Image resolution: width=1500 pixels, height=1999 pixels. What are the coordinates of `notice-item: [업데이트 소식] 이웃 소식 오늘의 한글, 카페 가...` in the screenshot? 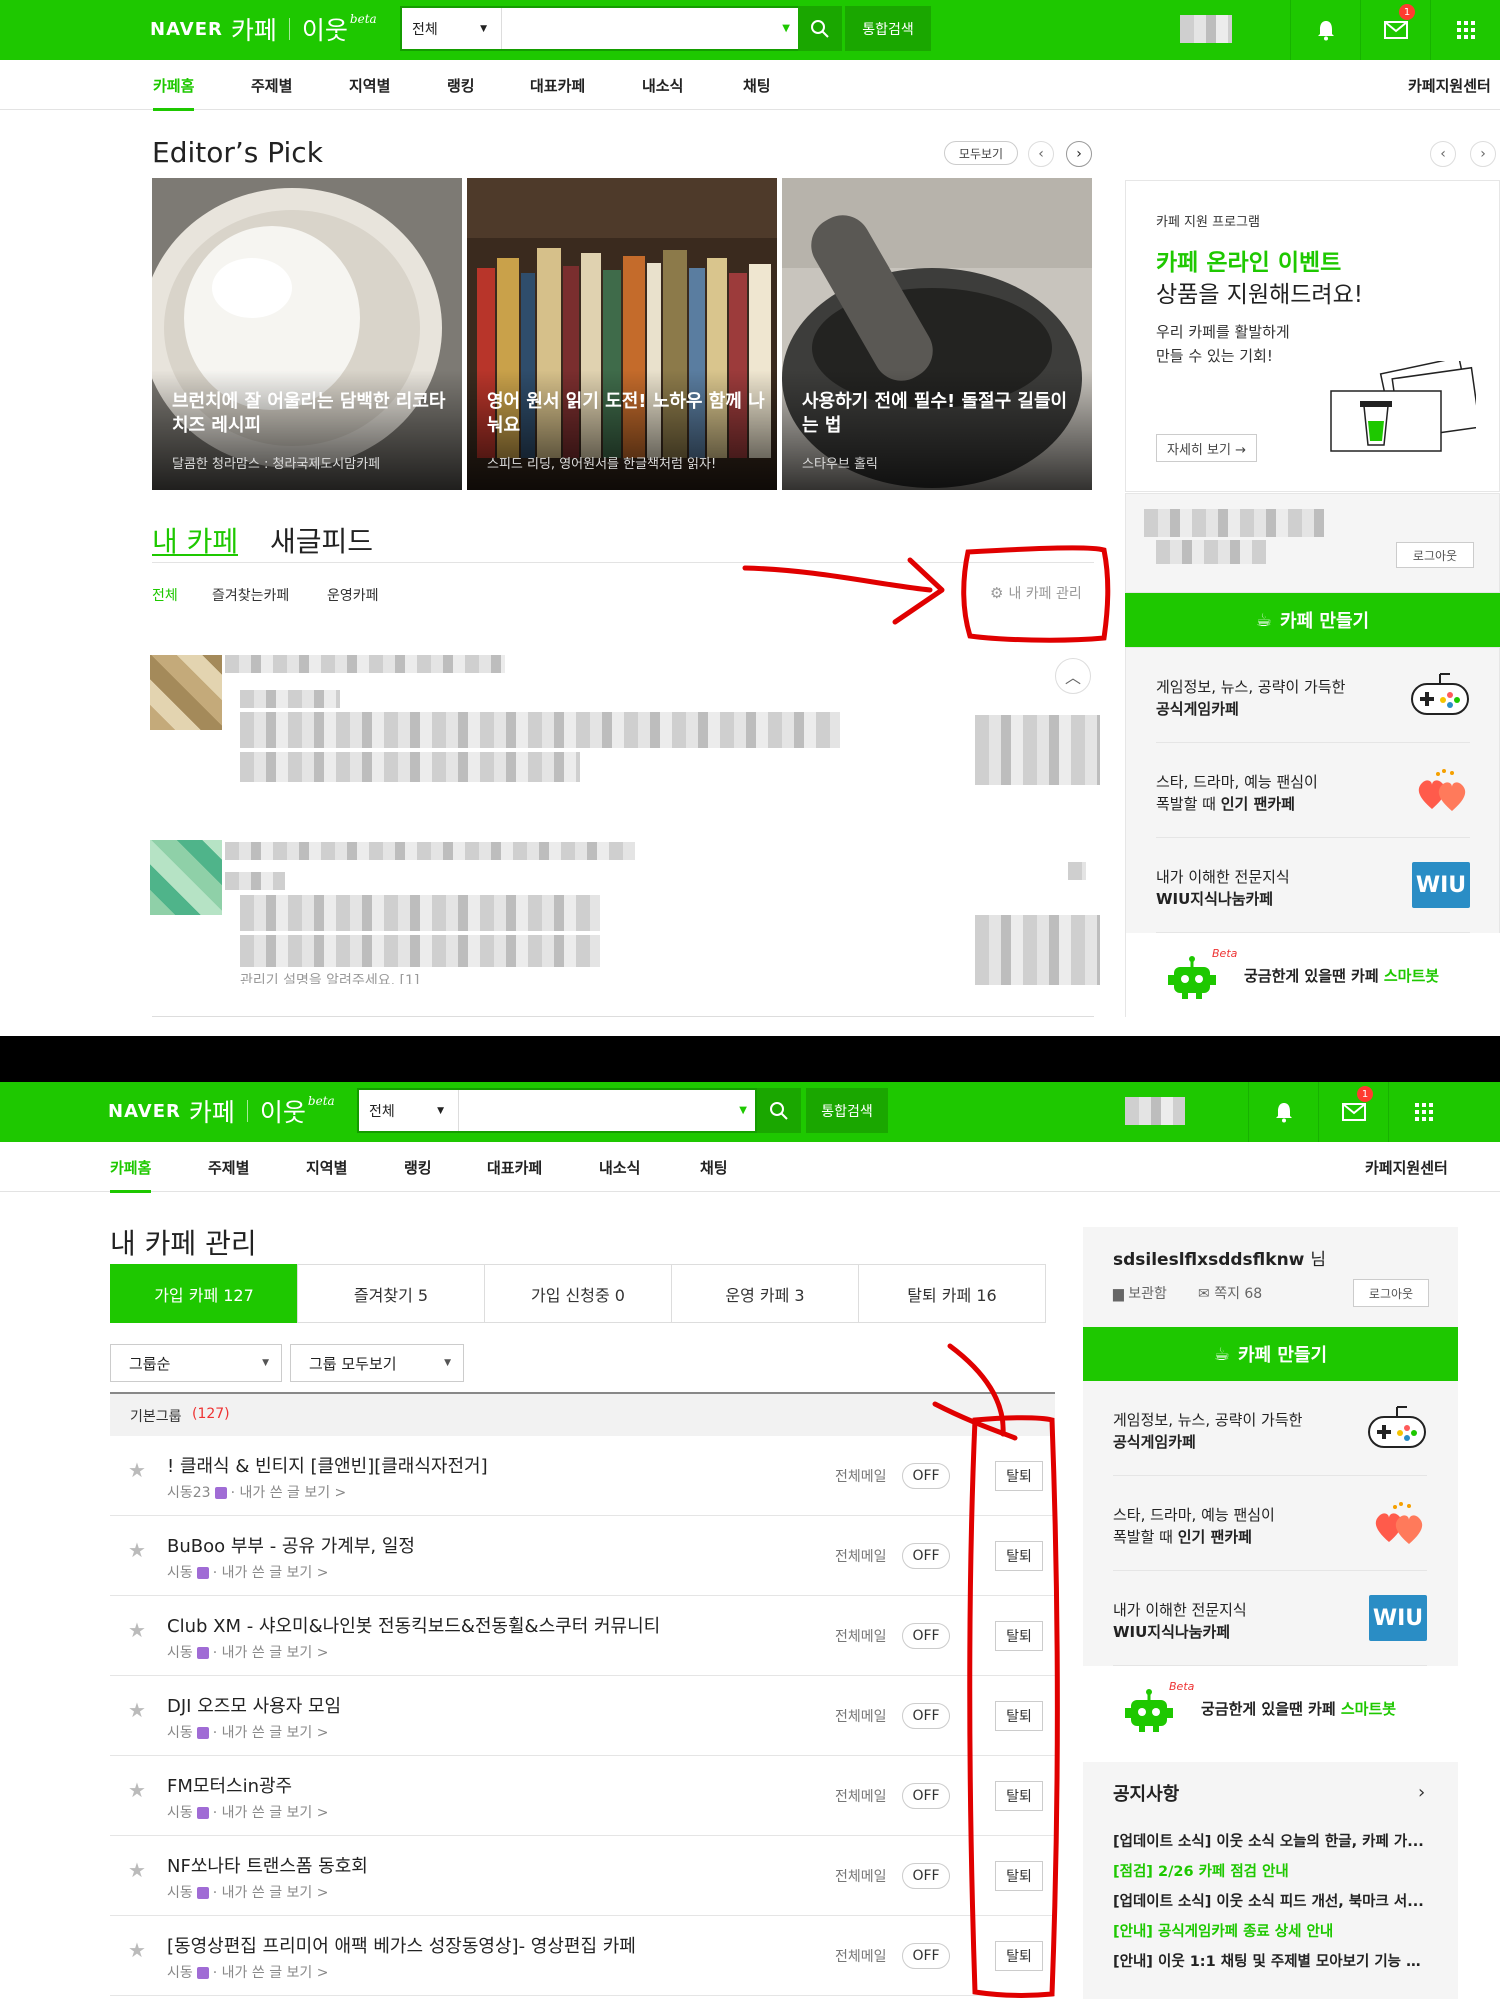 It's located at (1273, 1840).